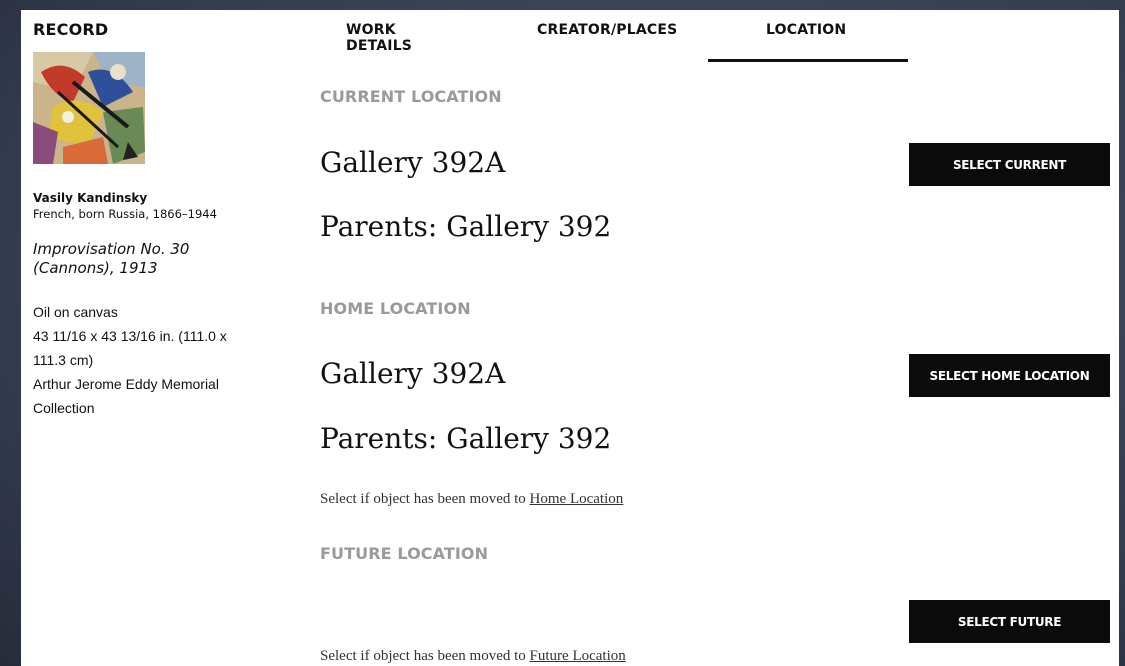 The width and height of the screenshot is (1125, 666). Describe the element at coordinates (413, 373) in the screenshot. I see `home-gallery: Gallery 392A` at that location.